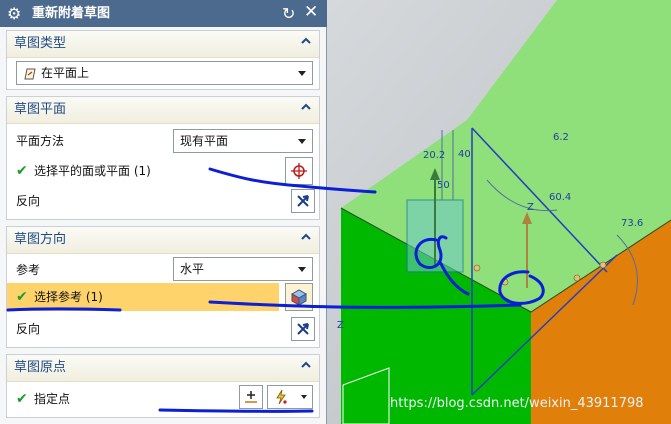  I want to click on point-plus-icon, so click(251, 397).